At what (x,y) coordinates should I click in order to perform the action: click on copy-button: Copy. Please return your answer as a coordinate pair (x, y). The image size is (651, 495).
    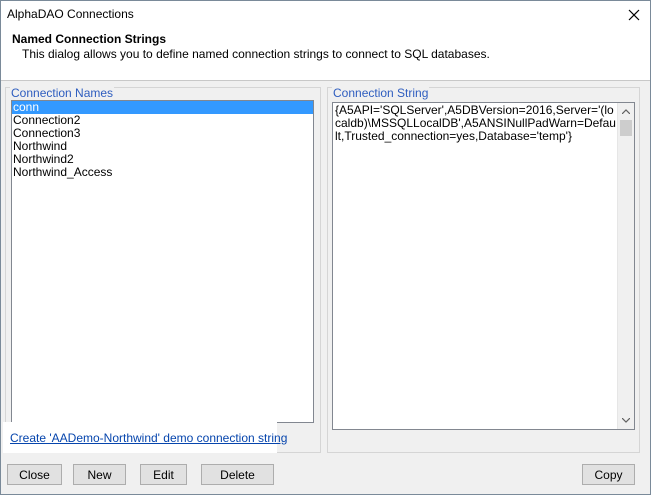
    Looking at the image, I should click on (608, 474).